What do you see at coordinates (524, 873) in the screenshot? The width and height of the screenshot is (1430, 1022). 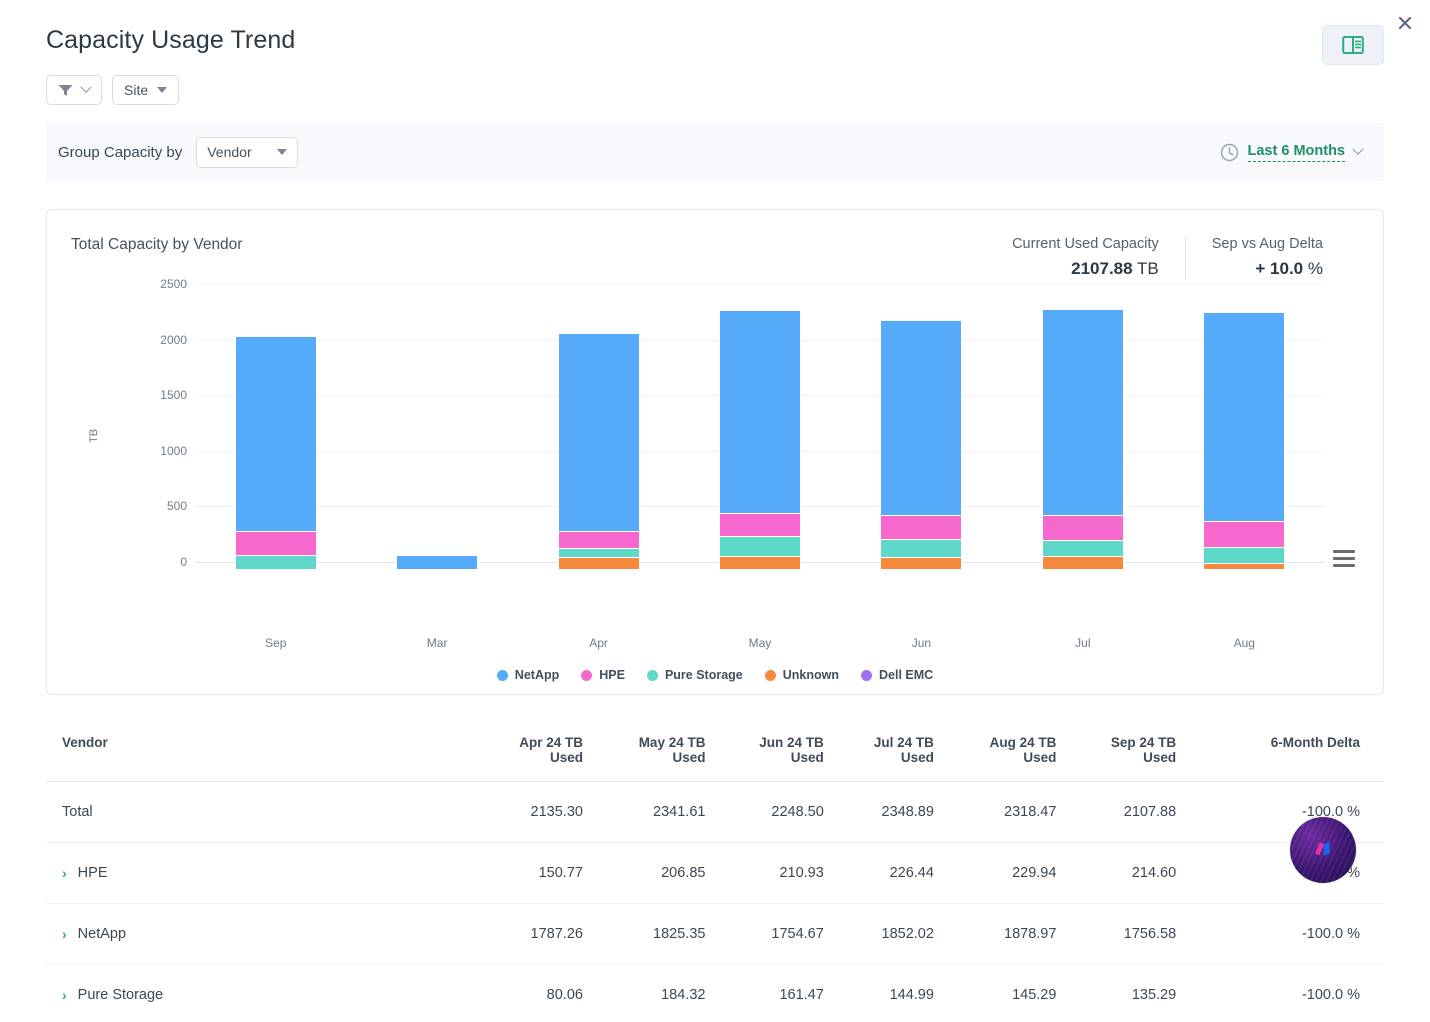 I see `table-cell-value: 150.77` at bounding box center [524, 873].